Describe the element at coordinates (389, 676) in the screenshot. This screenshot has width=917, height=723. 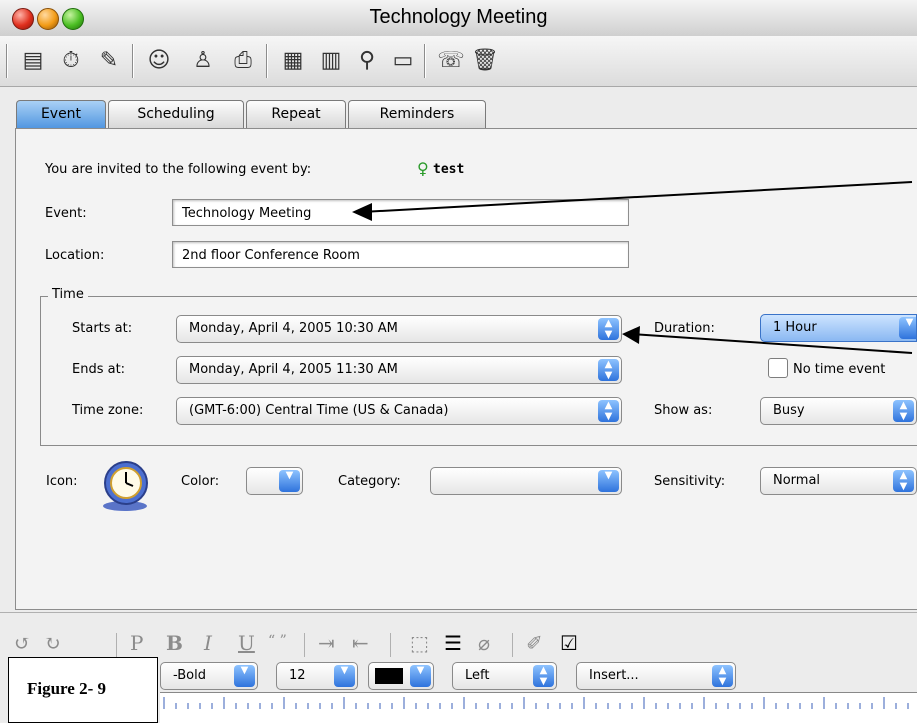
I see `color-swatch` at that location.